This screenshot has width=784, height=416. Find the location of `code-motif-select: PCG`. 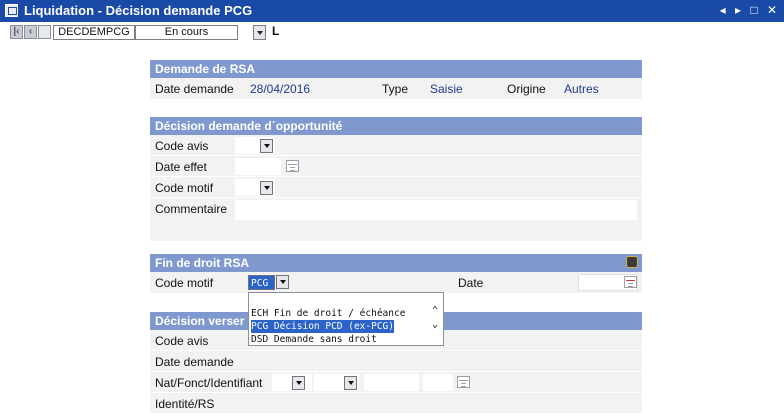

code-motif-select: PCG is located at coordinates (261, 282).